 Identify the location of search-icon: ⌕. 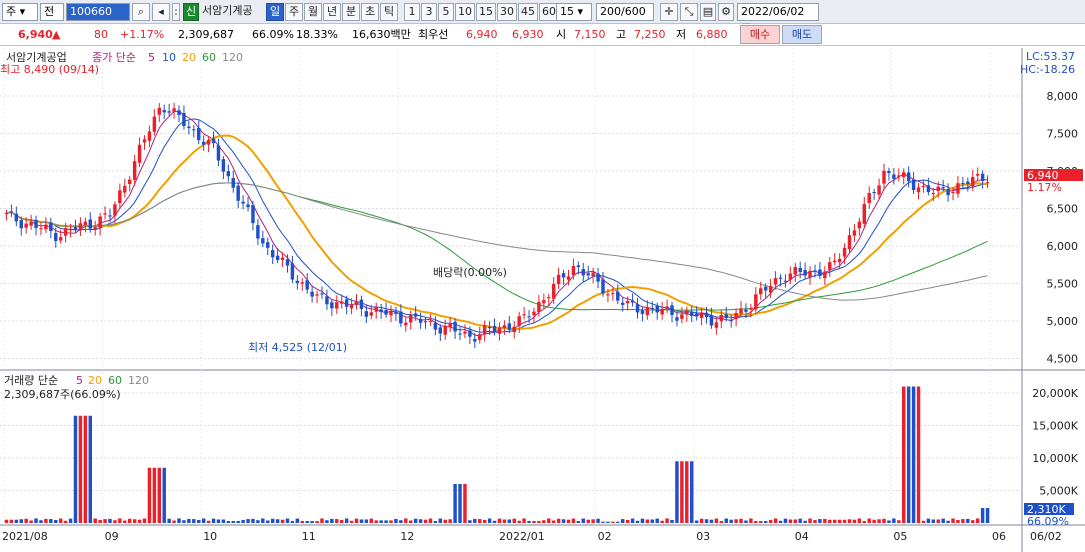
(141, 12).